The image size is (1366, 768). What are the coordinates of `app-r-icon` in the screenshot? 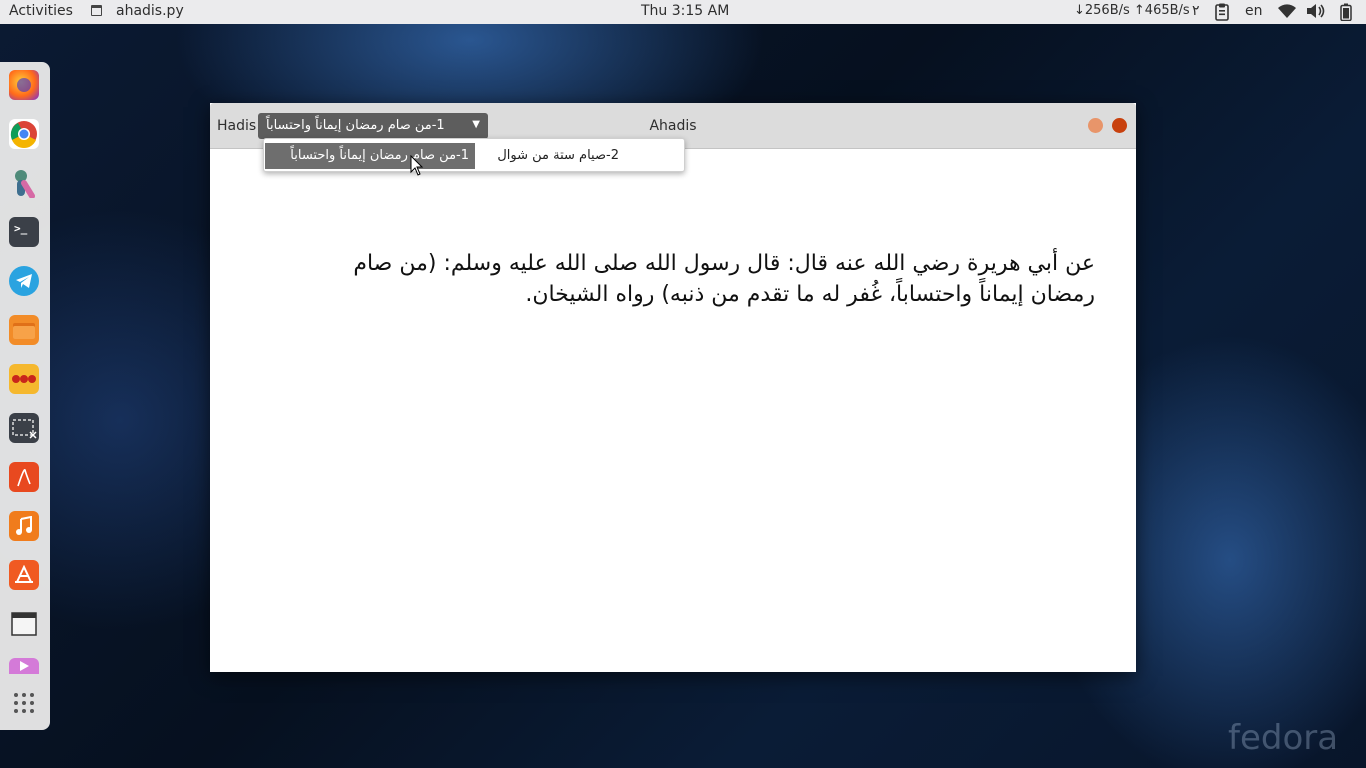 It's located at (24, 183).